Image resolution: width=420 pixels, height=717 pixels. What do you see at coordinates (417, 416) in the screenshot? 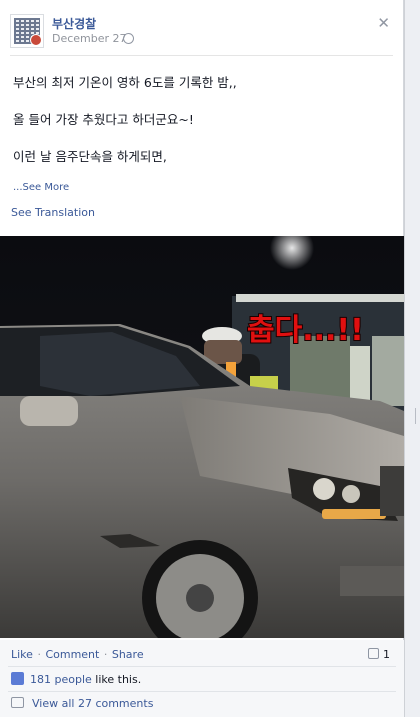
I see `scroll-handle` at bounding box center [417, 416].